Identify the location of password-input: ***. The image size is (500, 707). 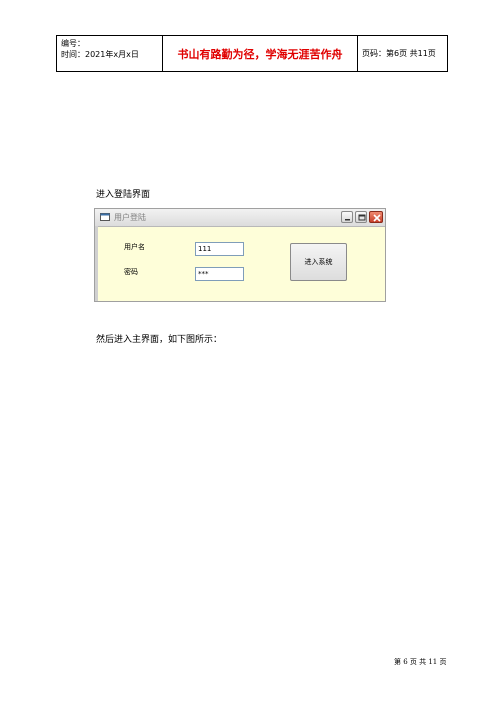
(219, 274).